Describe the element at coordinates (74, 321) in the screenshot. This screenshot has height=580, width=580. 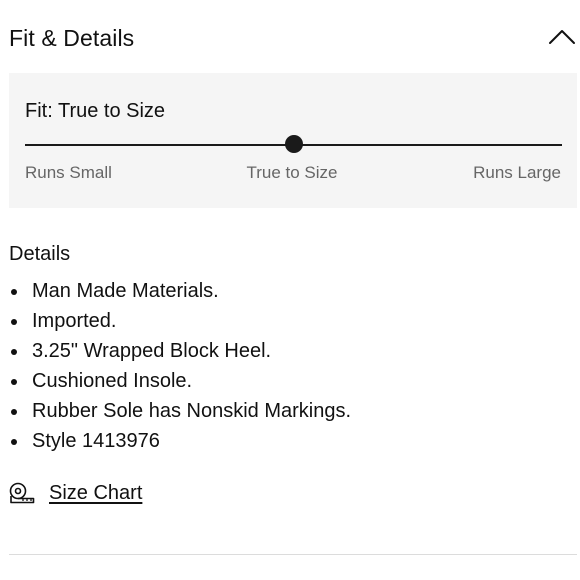
I see `details-item-text: Imported.` at that location.